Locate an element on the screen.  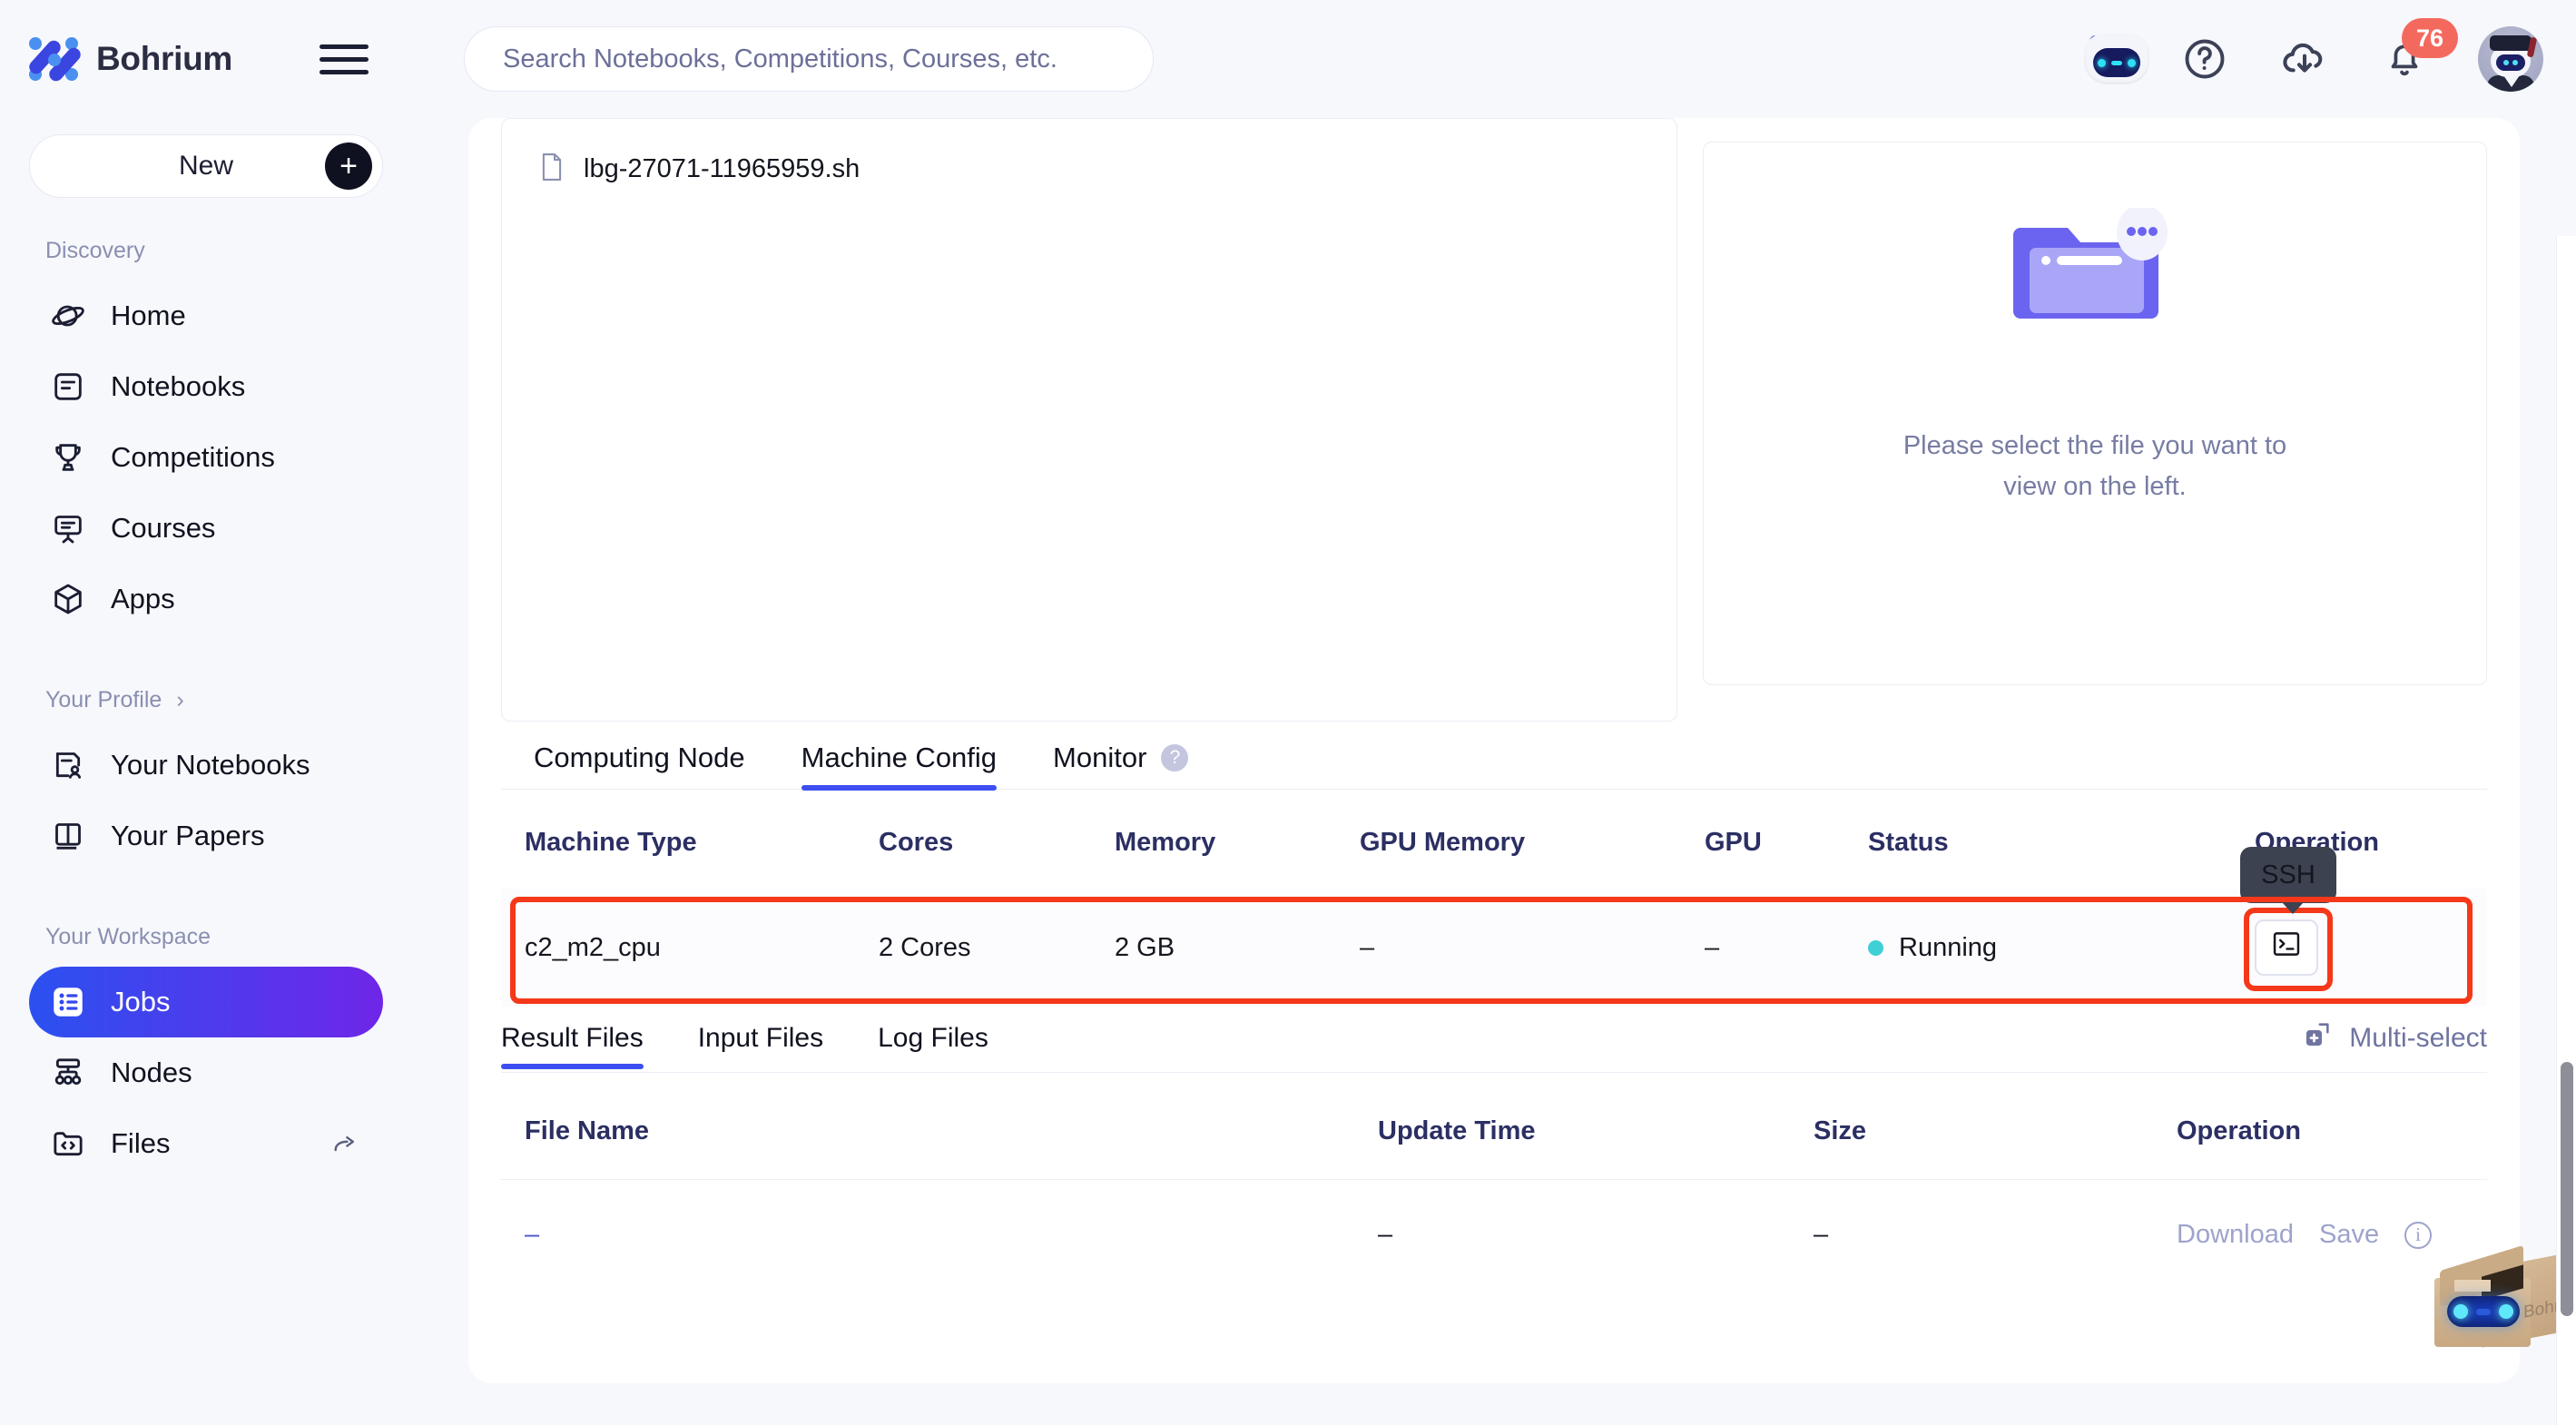
sidebar-item-jobs: Jobs is located at coordinates (206, 1002).